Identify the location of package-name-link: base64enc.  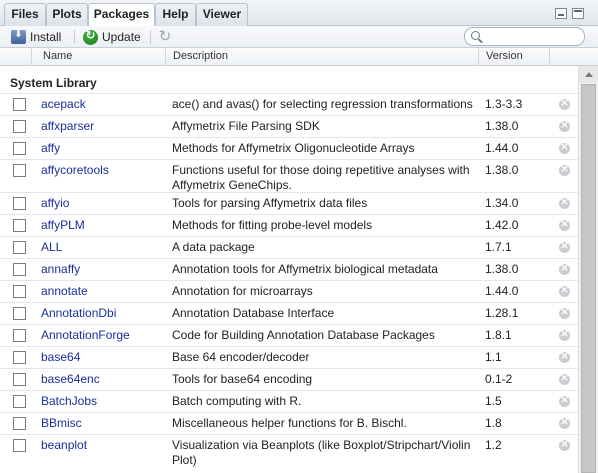
(70, 379).